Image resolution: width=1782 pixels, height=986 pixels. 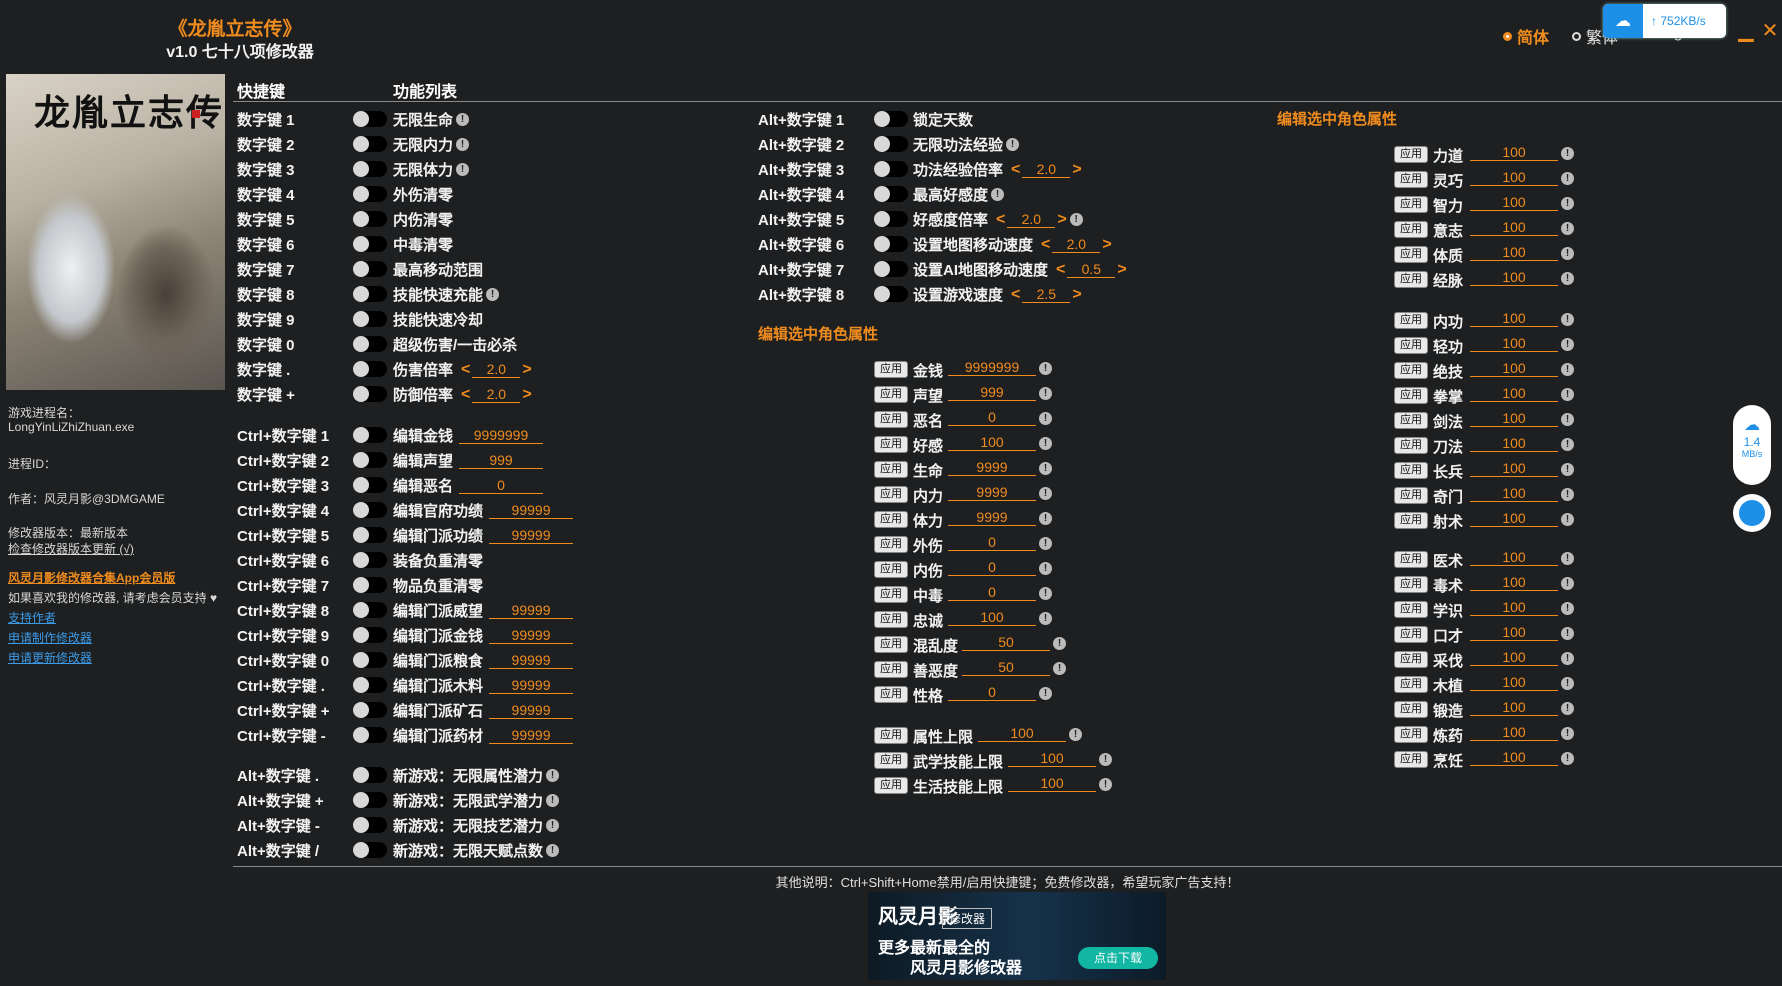 I want to click on attribute-input: 9999999, so click(x=992, y=368).